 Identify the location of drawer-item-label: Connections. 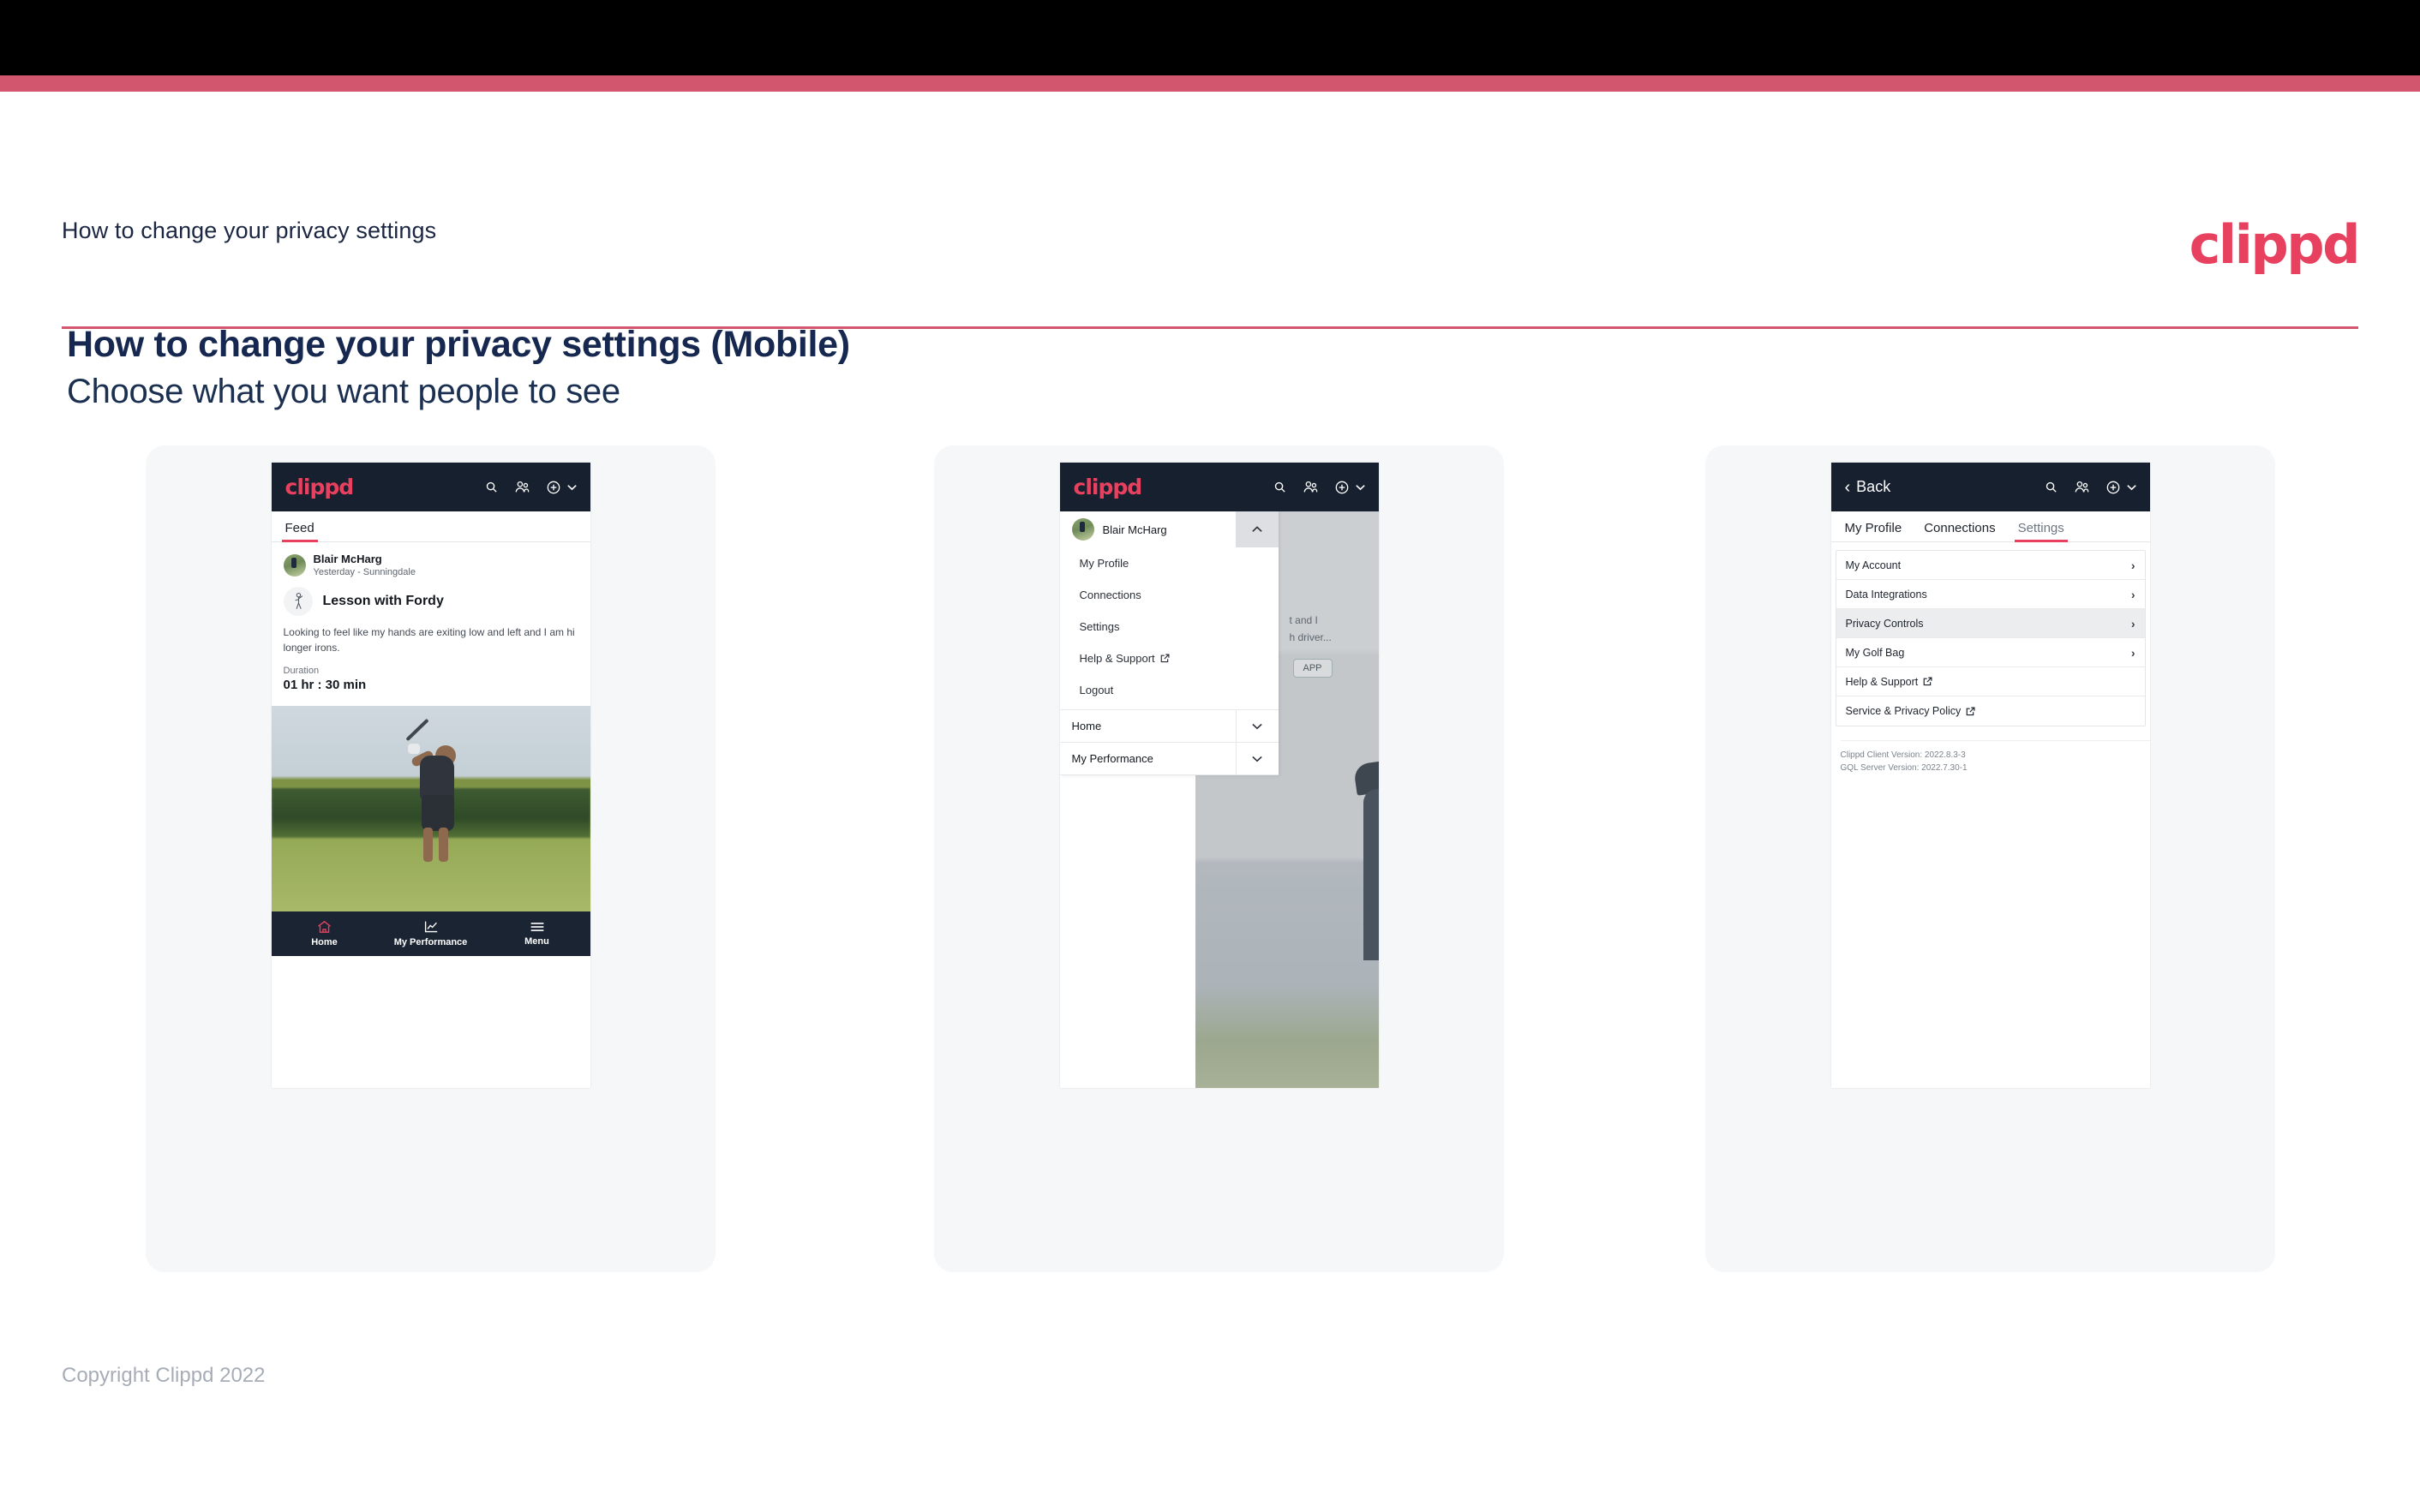
(1110, 595).